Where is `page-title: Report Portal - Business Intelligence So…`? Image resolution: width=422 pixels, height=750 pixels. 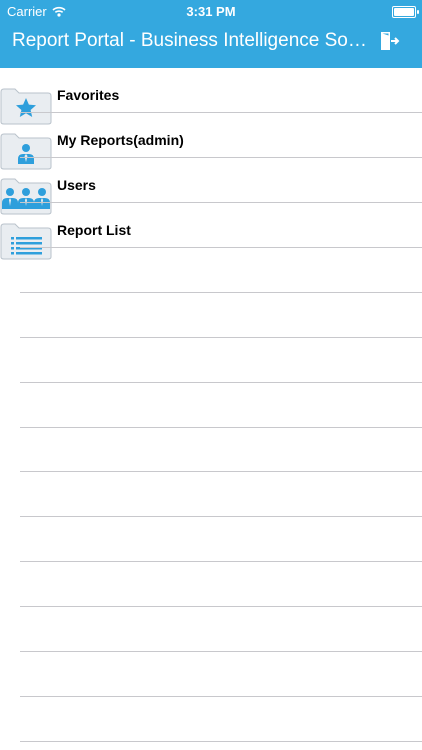
page-title: Report Portal - Business Intelligence So… is located at coordinates (189, 40).